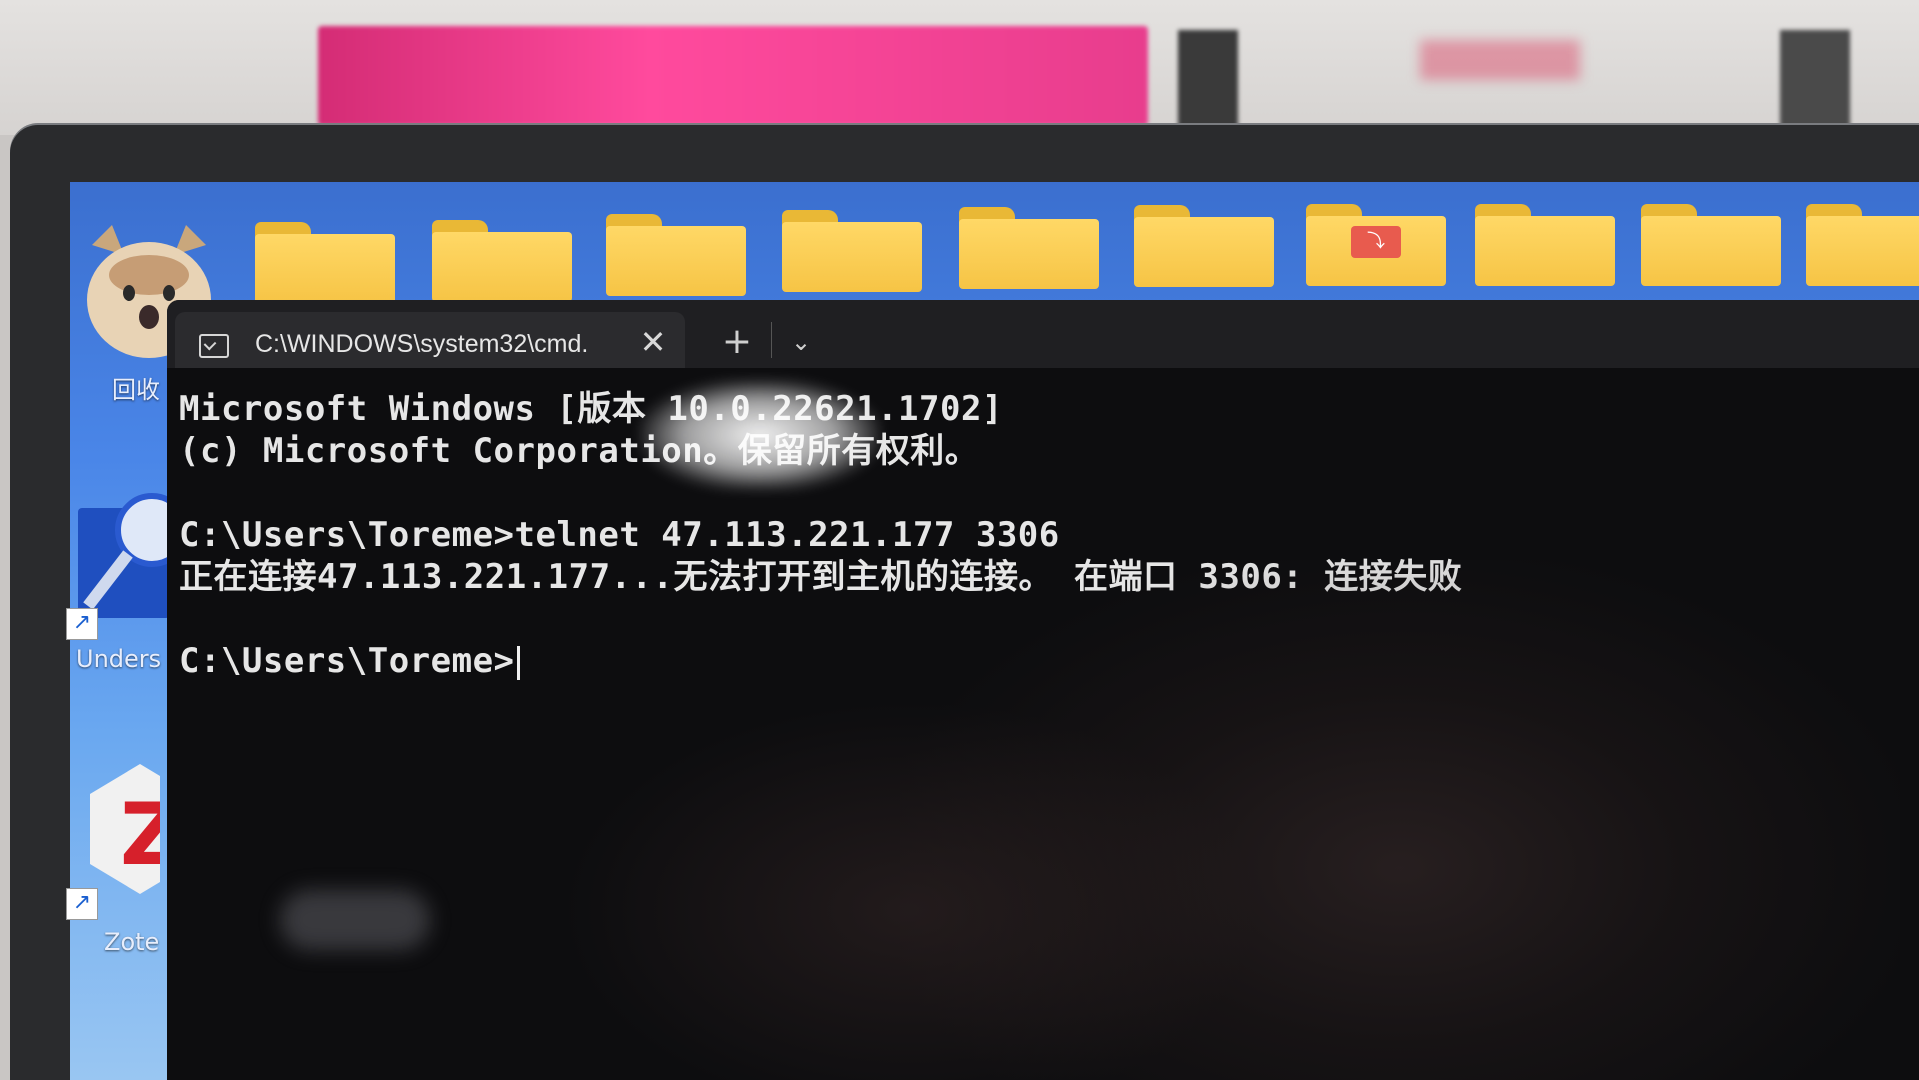  I want to click on app-label-unders: Unders, so click(119, 659).